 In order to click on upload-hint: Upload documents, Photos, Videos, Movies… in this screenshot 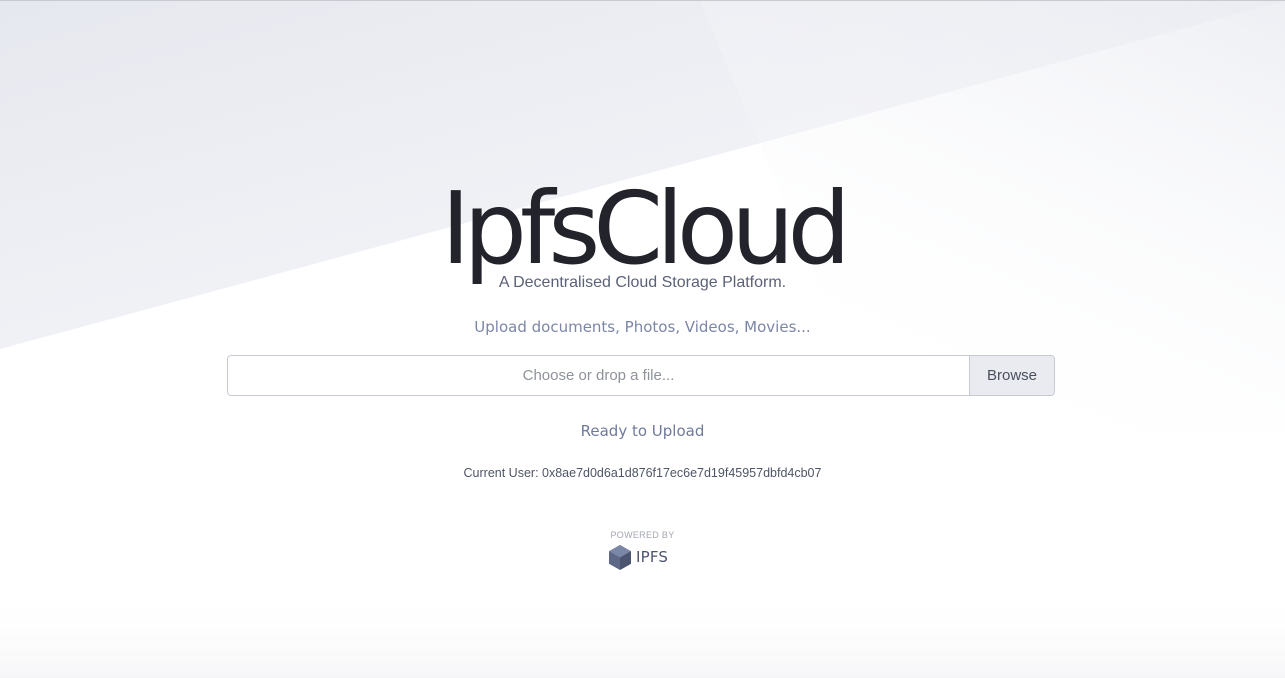, I will do `click(642, 327)`.